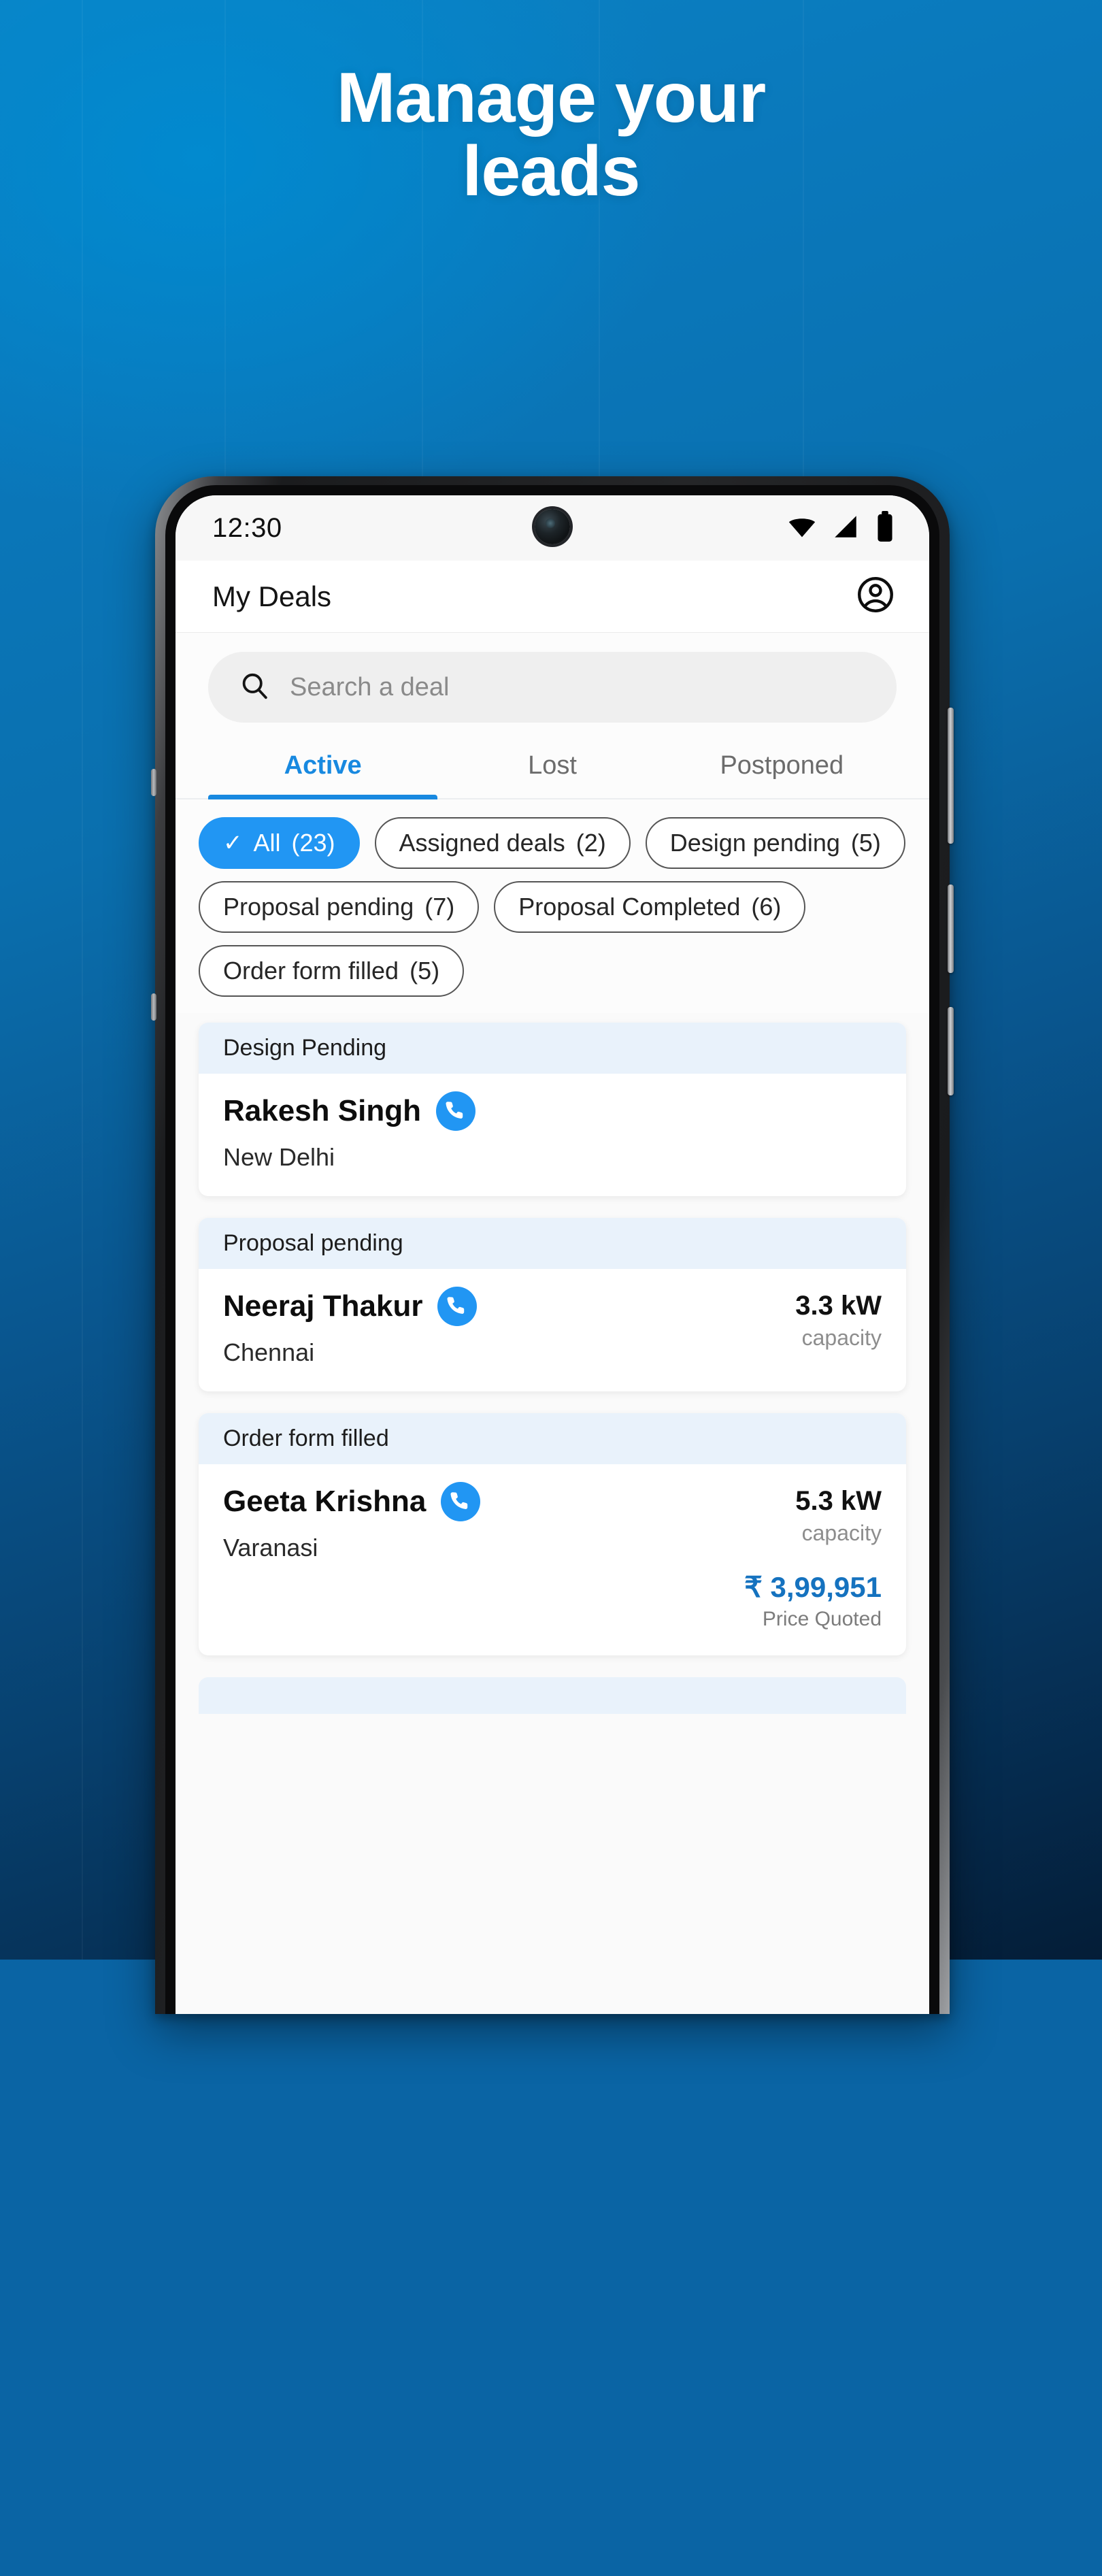 The height and width of the screenshot is (2576, 1102). Describe the element at coordinates (311, 971) in the screenshot. I see `chip-label: Order form filled` at that location.